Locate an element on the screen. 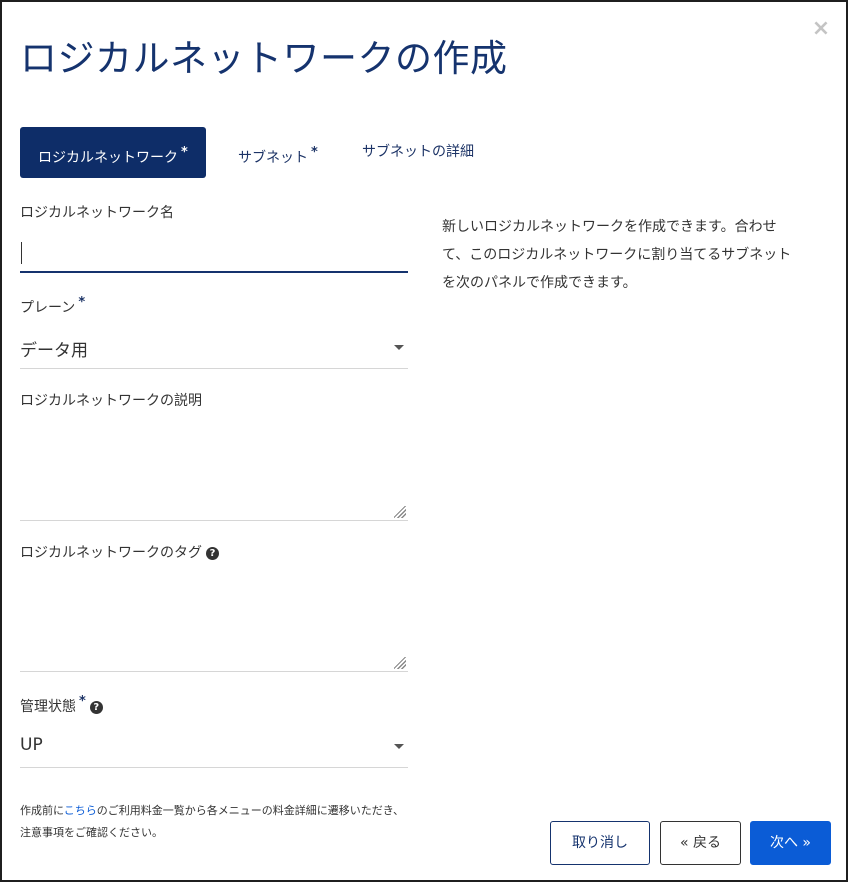  close-icon: × is located at coordinates (821, 29).